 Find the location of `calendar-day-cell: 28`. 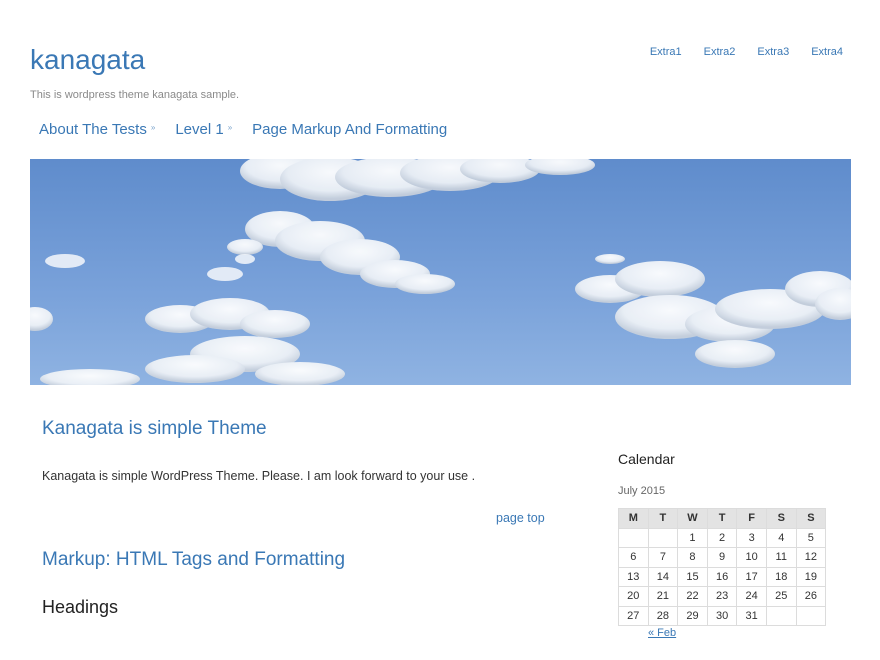

calendar-day-cell: 28 is located at coordinates (663, 615).